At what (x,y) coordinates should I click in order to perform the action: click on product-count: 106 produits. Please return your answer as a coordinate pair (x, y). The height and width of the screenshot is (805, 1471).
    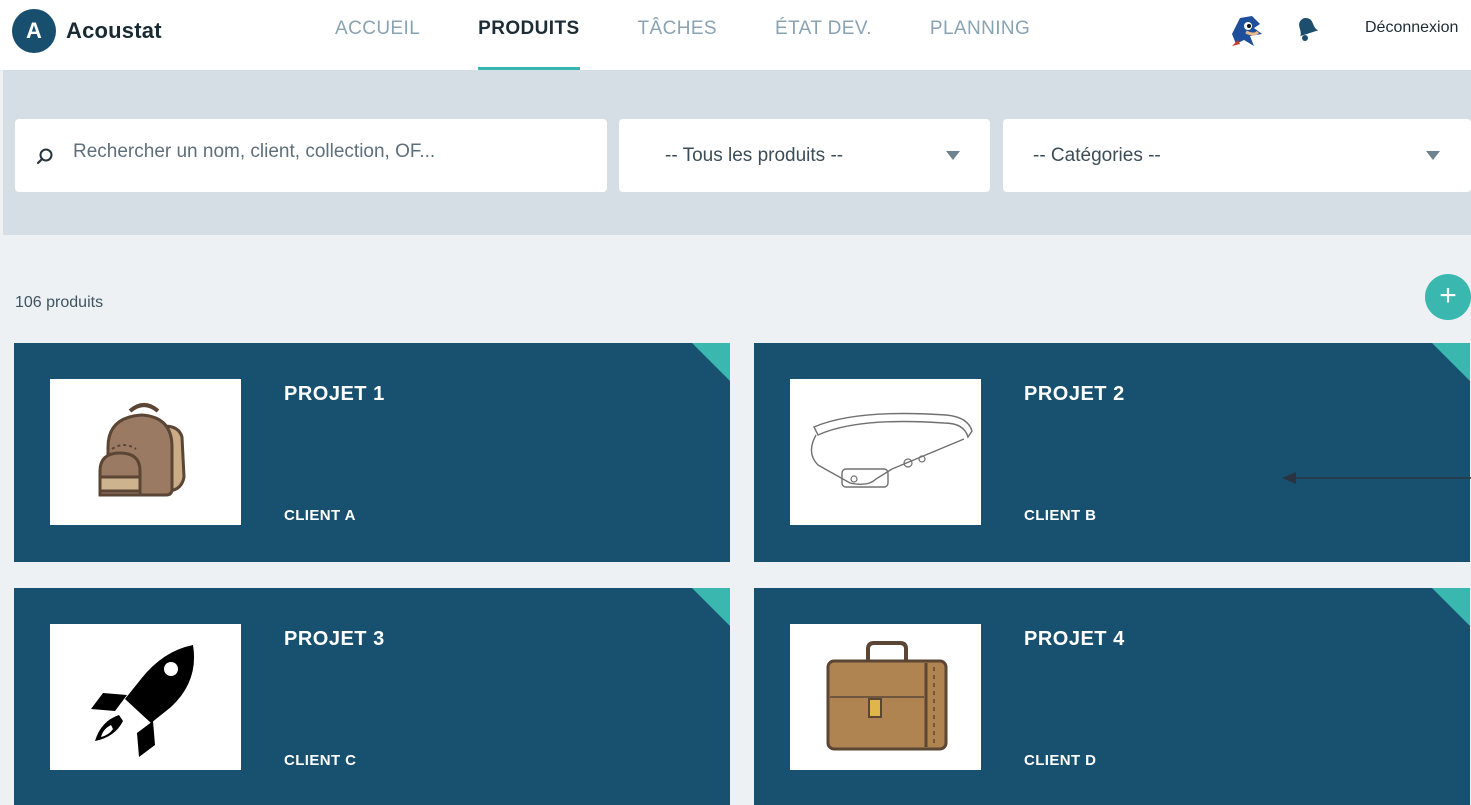
    Looking at the image, I should click on (59, 302).